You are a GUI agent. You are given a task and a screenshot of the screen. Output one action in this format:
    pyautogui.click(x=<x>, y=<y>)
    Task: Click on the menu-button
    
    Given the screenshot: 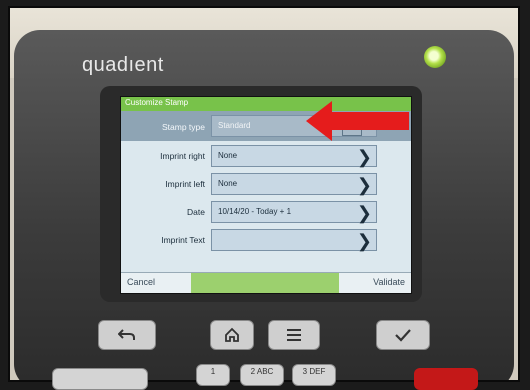 What is the action you would take?
    pyautogui.click(x=294, y=335)
    